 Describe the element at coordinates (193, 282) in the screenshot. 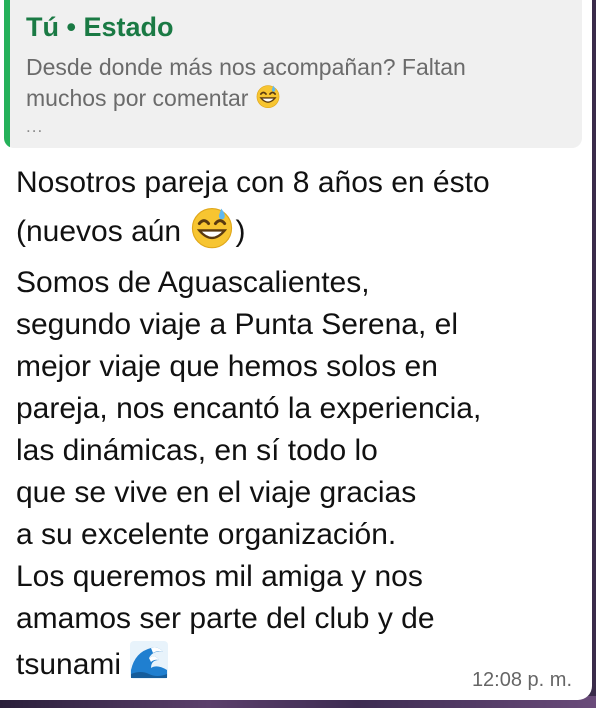

I see `message-line: Somos de Aguascalientes,` at that location.